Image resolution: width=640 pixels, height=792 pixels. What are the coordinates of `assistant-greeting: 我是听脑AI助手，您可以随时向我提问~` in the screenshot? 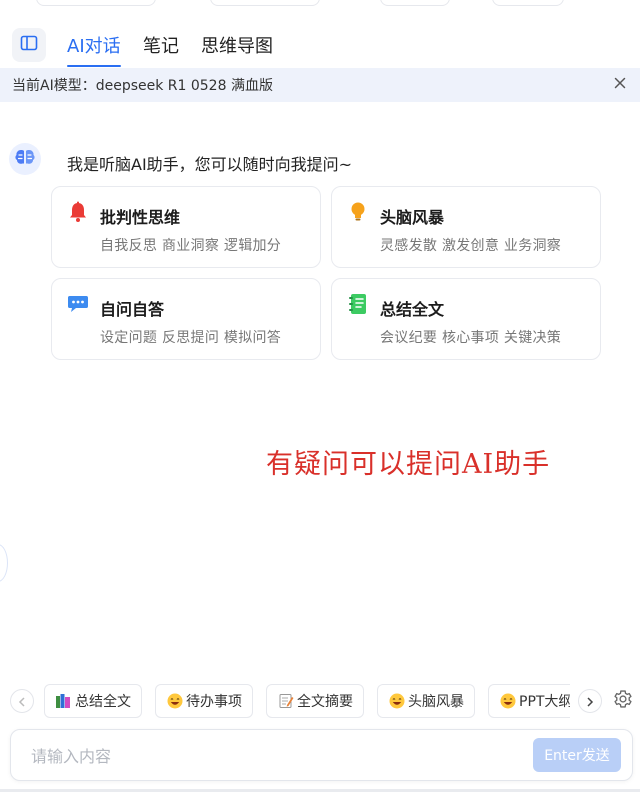 It's located at (210, 164).